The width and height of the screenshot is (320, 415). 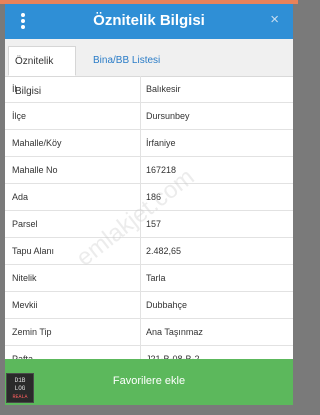 I want to click on row-label: Tapu Alanı, so click(x=33, y=251).